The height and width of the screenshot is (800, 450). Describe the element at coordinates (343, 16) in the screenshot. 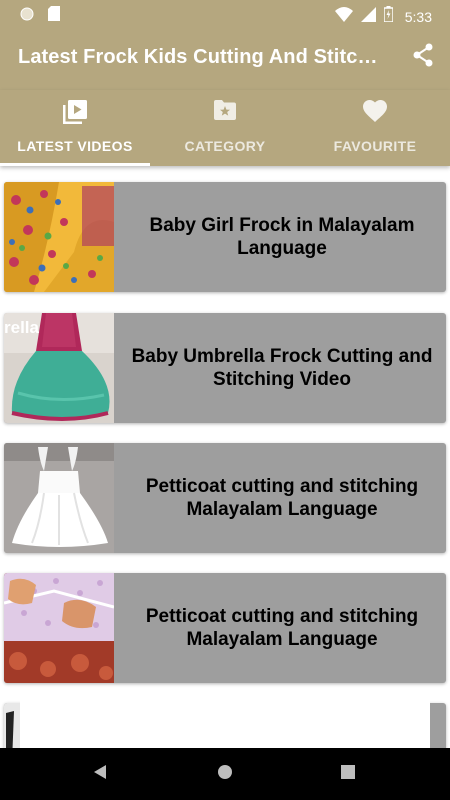

I see `wifi-icon` at that location.